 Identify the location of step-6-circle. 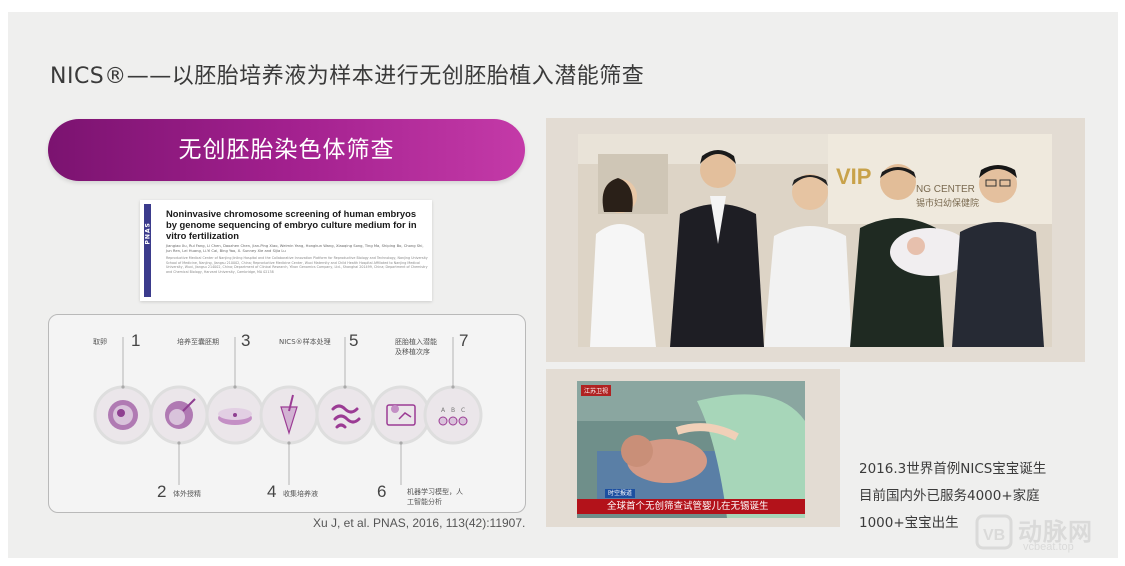
(401, 415).